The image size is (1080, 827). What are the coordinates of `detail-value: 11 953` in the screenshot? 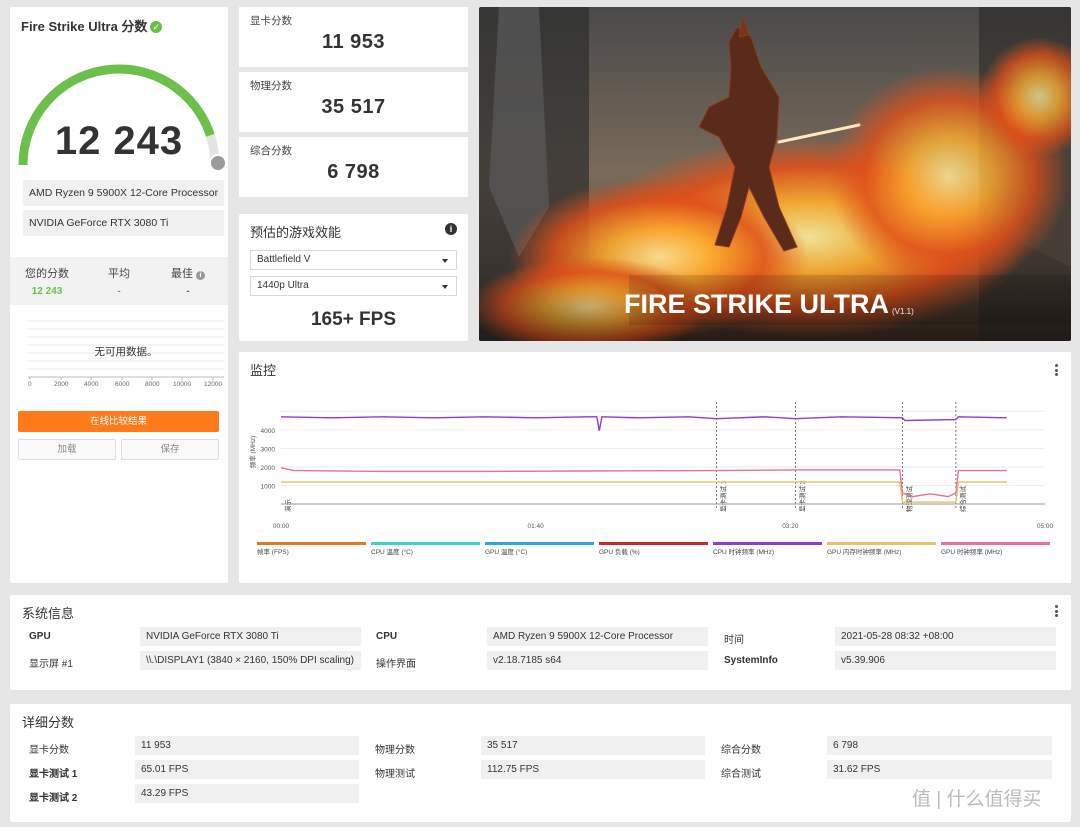 It's located at (247, 745).